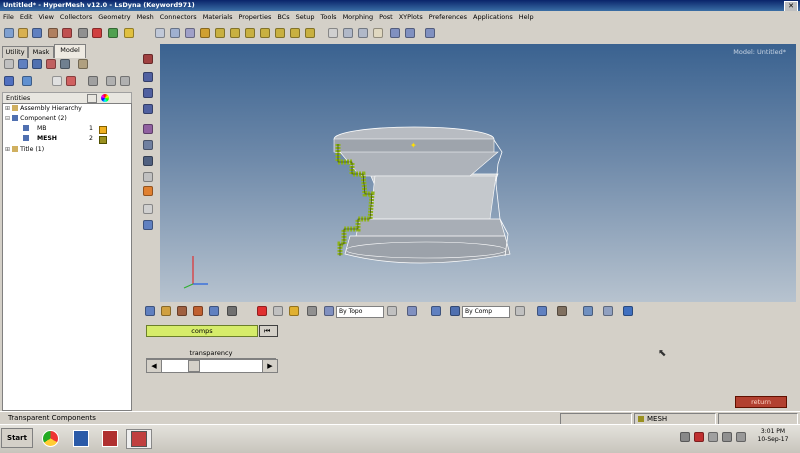 The height and width of the screenshot is (453, 800). I want to click on start-button: Start, so click(17, 438).